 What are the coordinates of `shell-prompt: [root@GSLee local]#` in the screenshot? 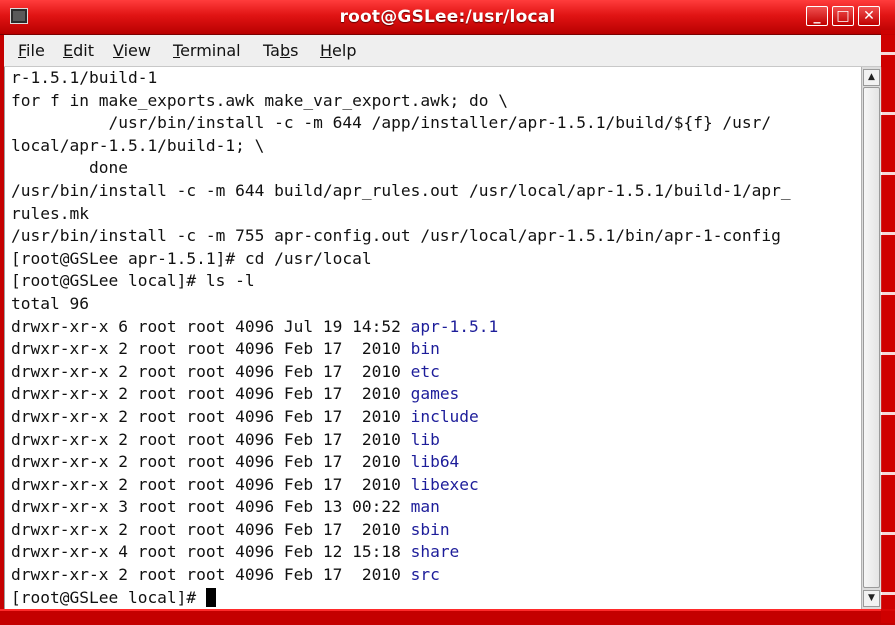 It's located at (108, 597).